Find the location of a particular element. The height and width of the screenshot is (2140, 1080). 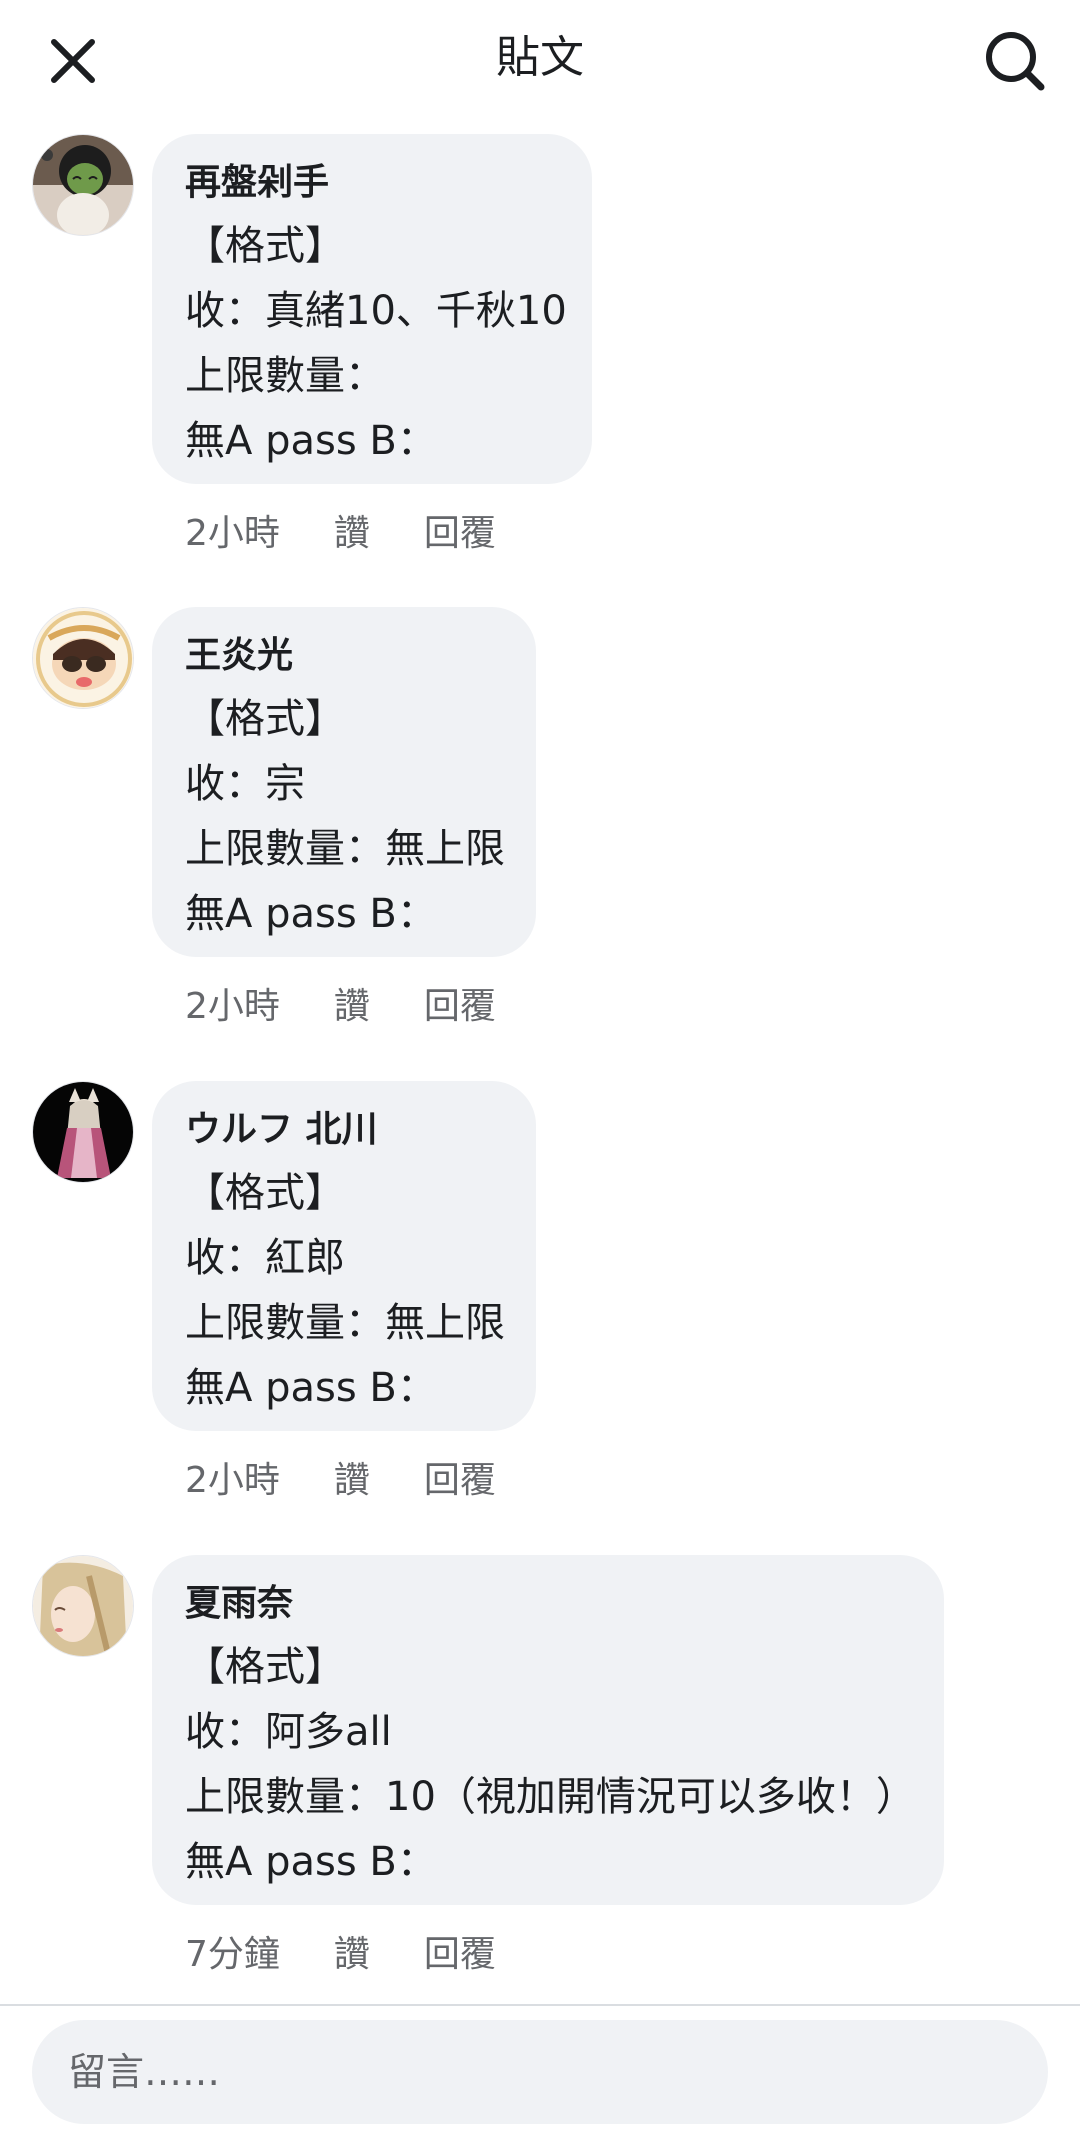

composer-divider is located at coordinates (540, 2005).